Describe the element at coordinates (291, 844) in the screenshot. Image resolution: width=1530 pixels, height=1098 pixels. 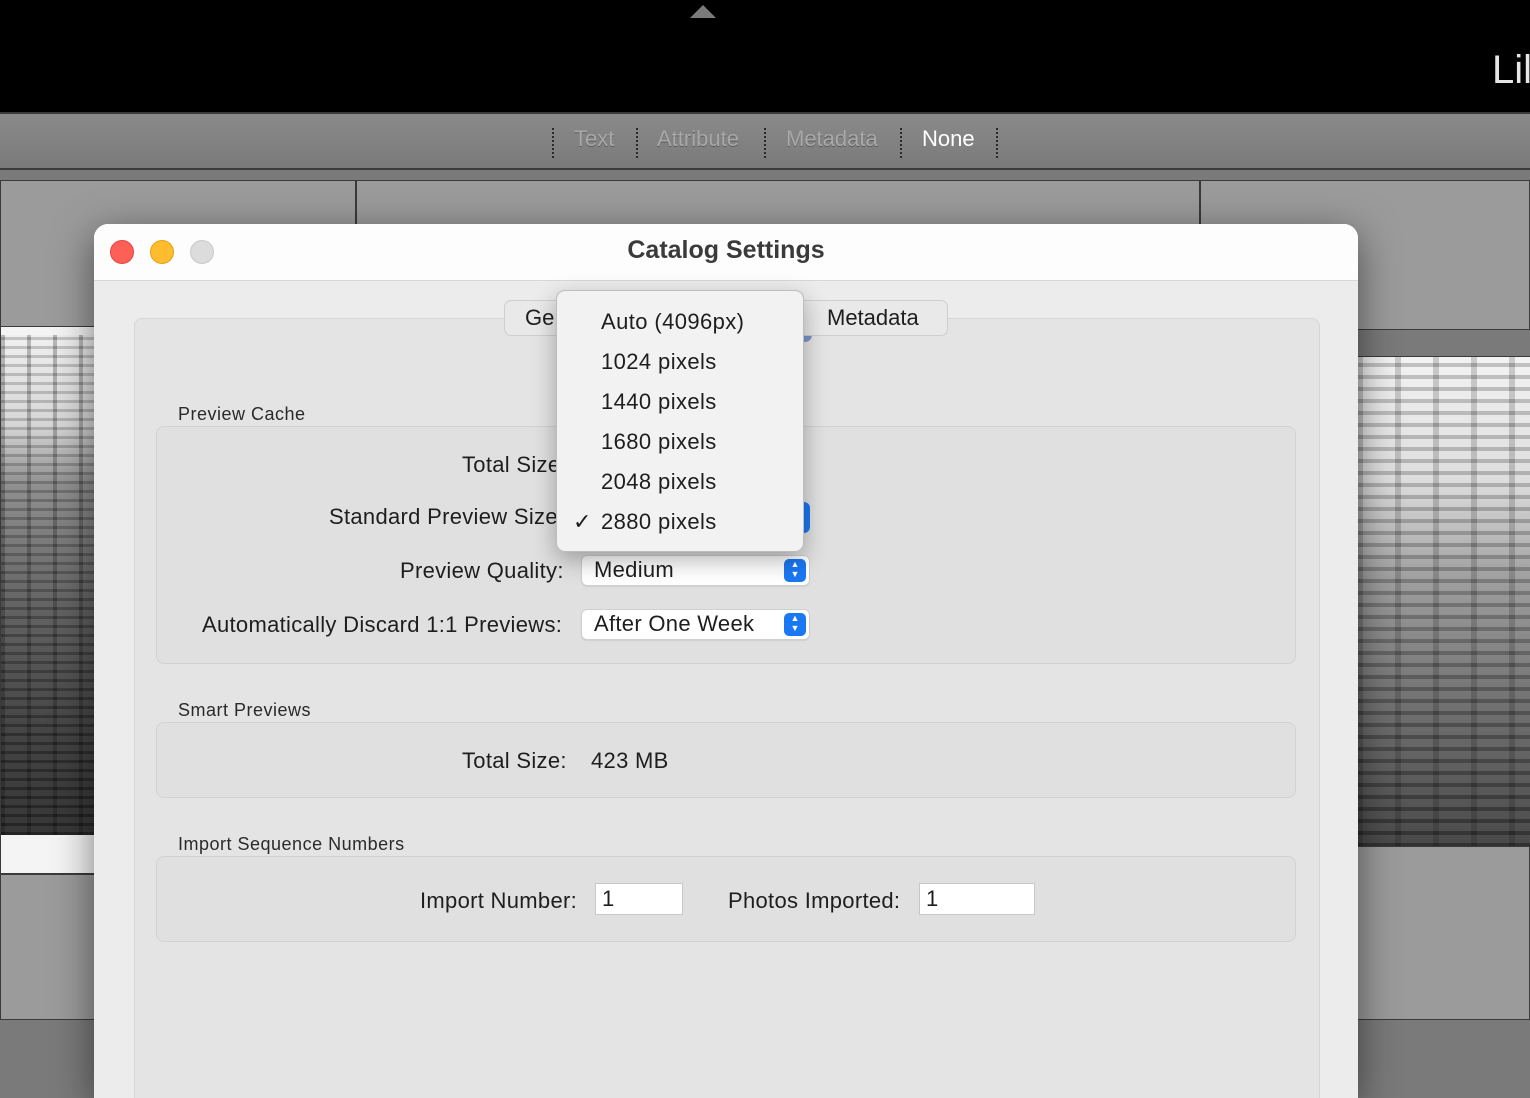
I see `section-label-import-sequence: Import Sequence Numbers` at that location.